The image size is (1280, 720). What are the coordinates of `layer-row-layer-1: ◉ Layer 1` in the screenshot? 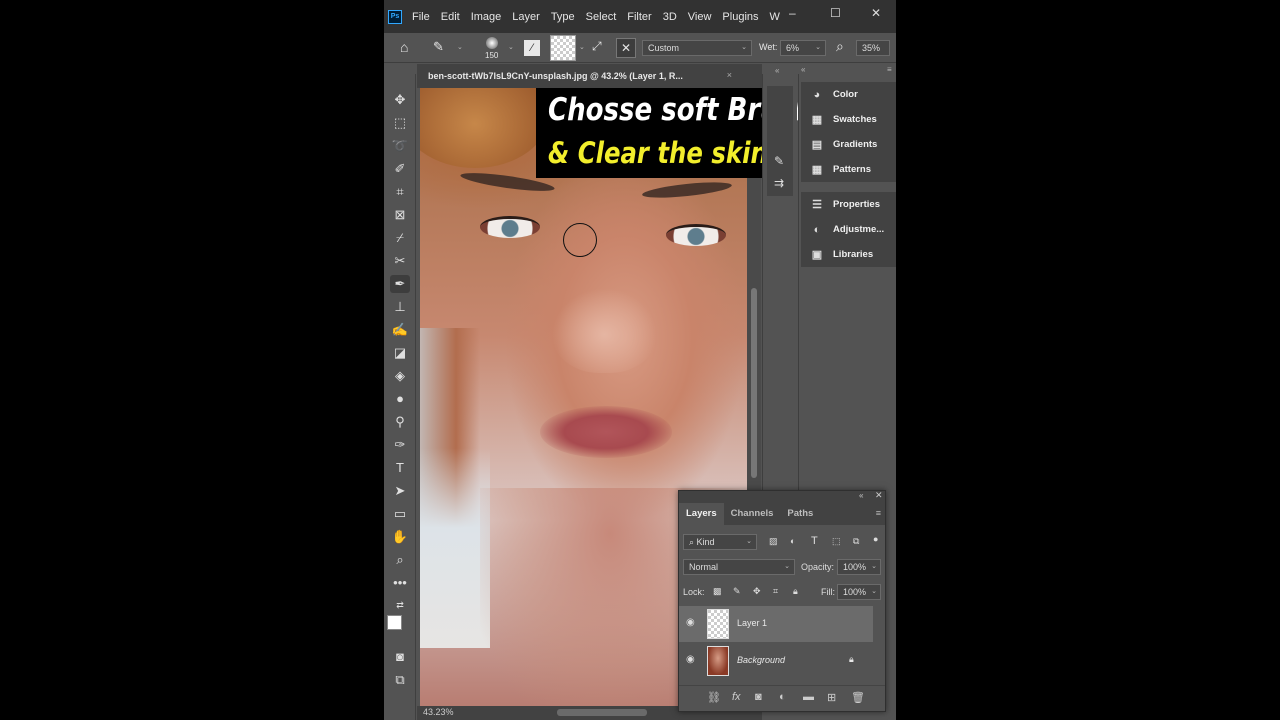 It's located at (776, 624).